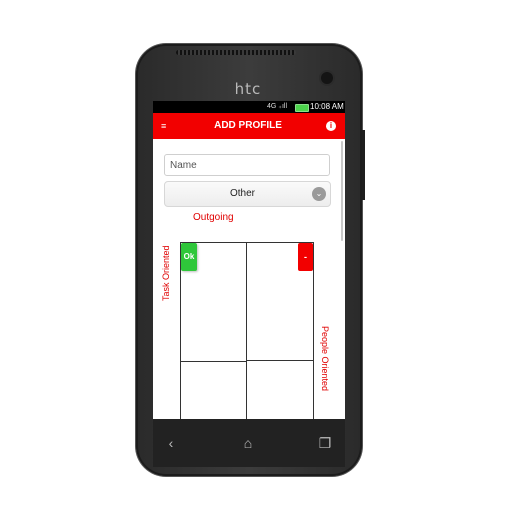 This screenshot has width=512, height=512. I want to click on status-bar: 4G ₊ıll 10:08 AM, so click(249, 107).